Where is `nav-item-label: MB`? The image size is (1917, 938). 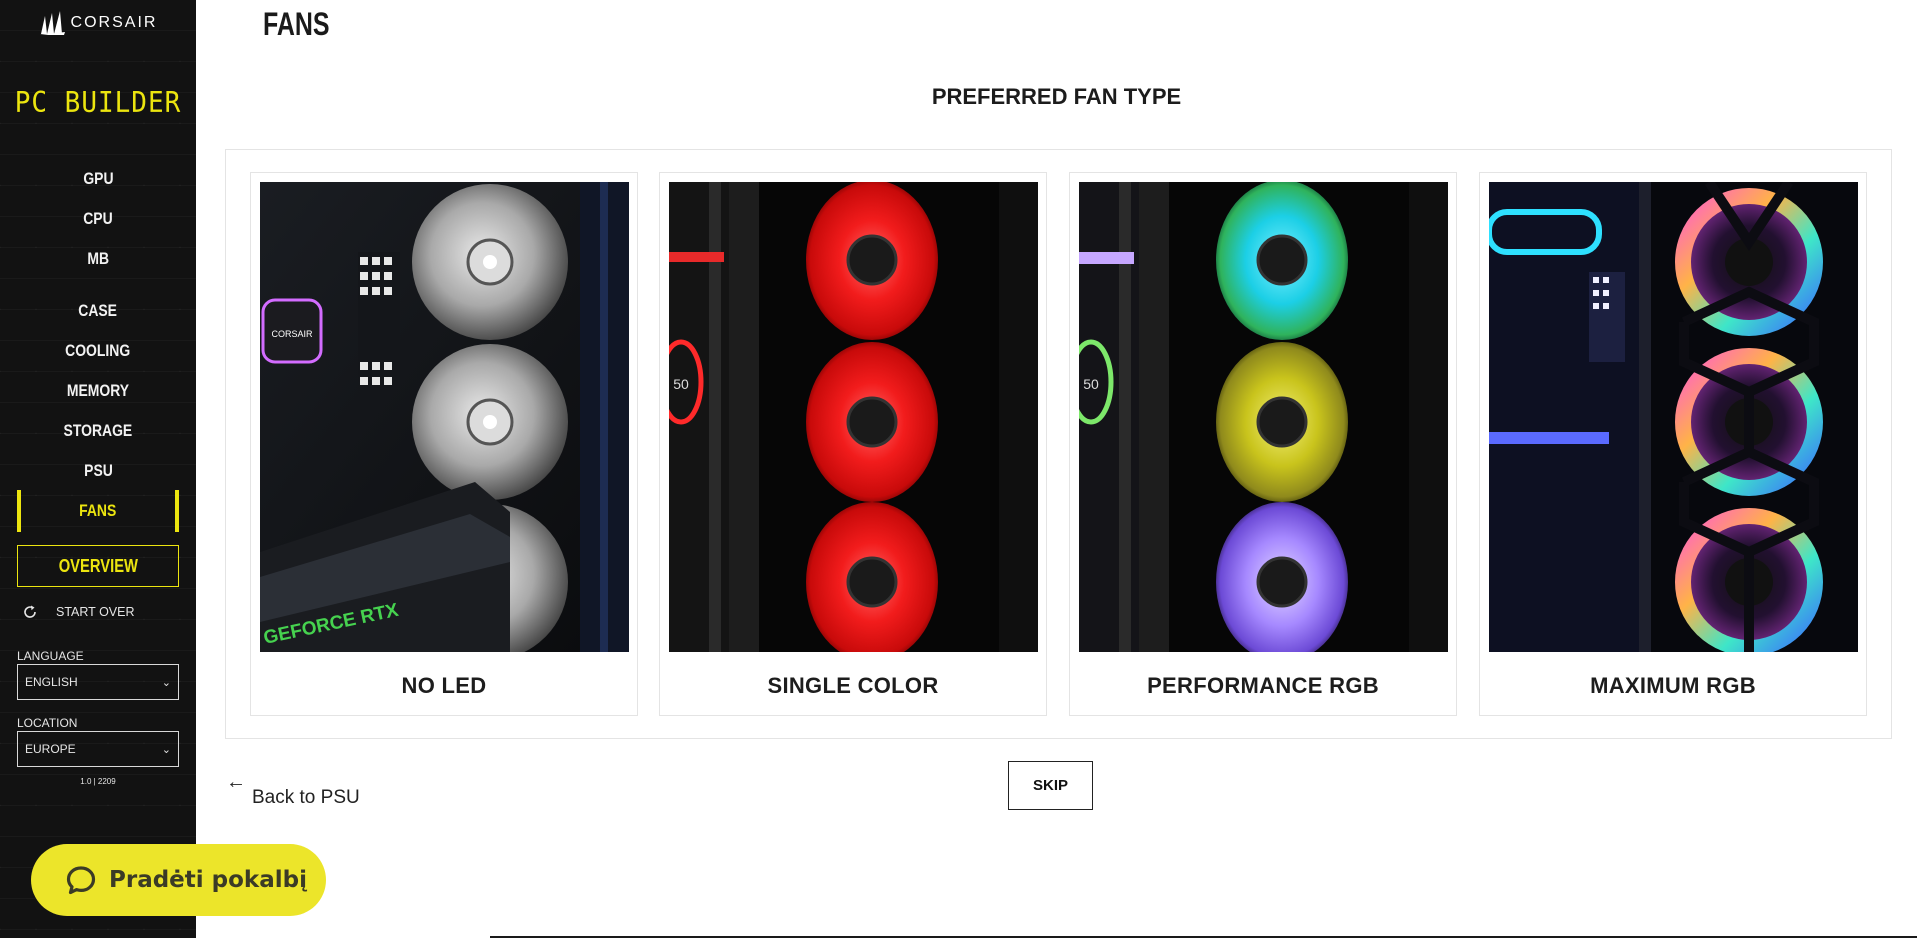
nav-item-label: MB is located at coordinates (98, 258).